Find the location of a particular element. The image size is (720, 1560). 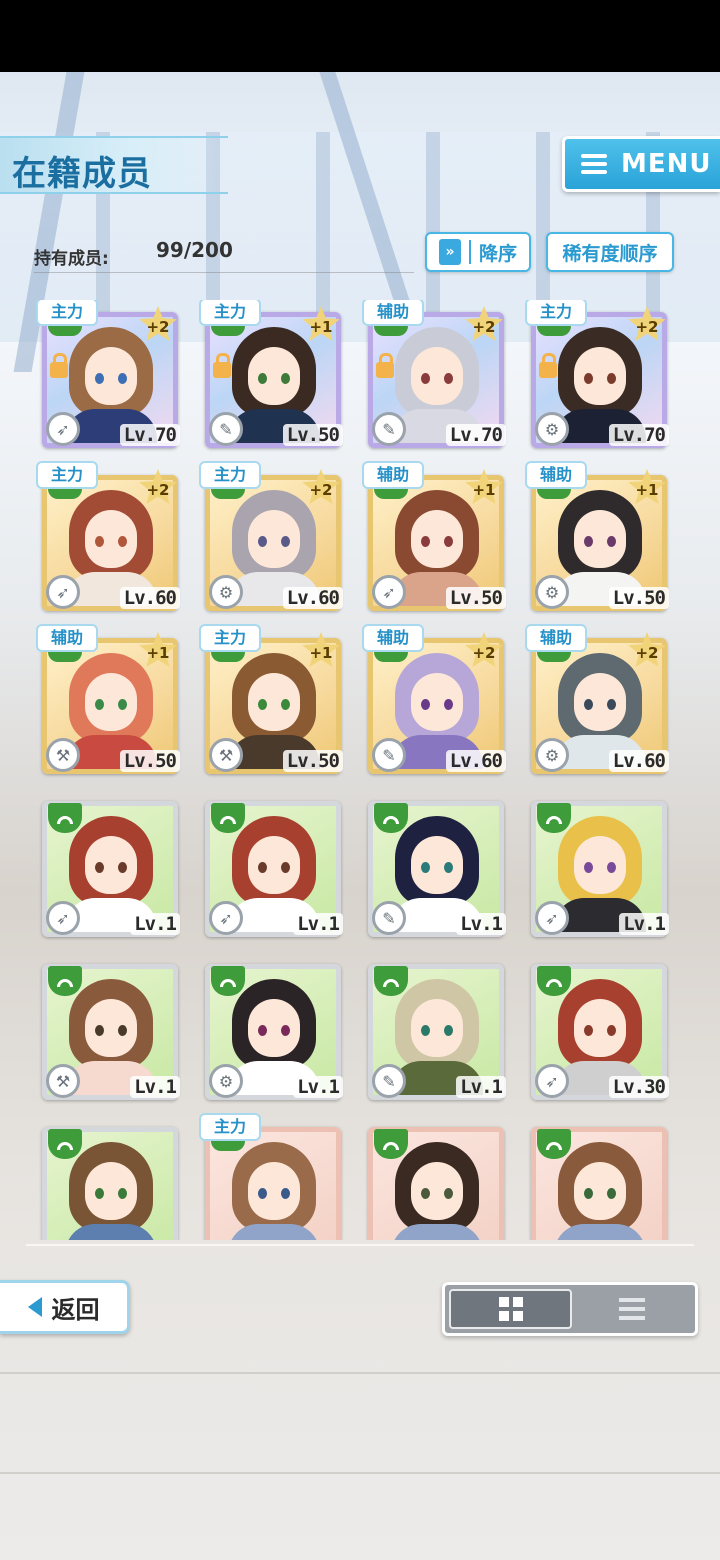

lock-icon is located at coordinates (548, 365).